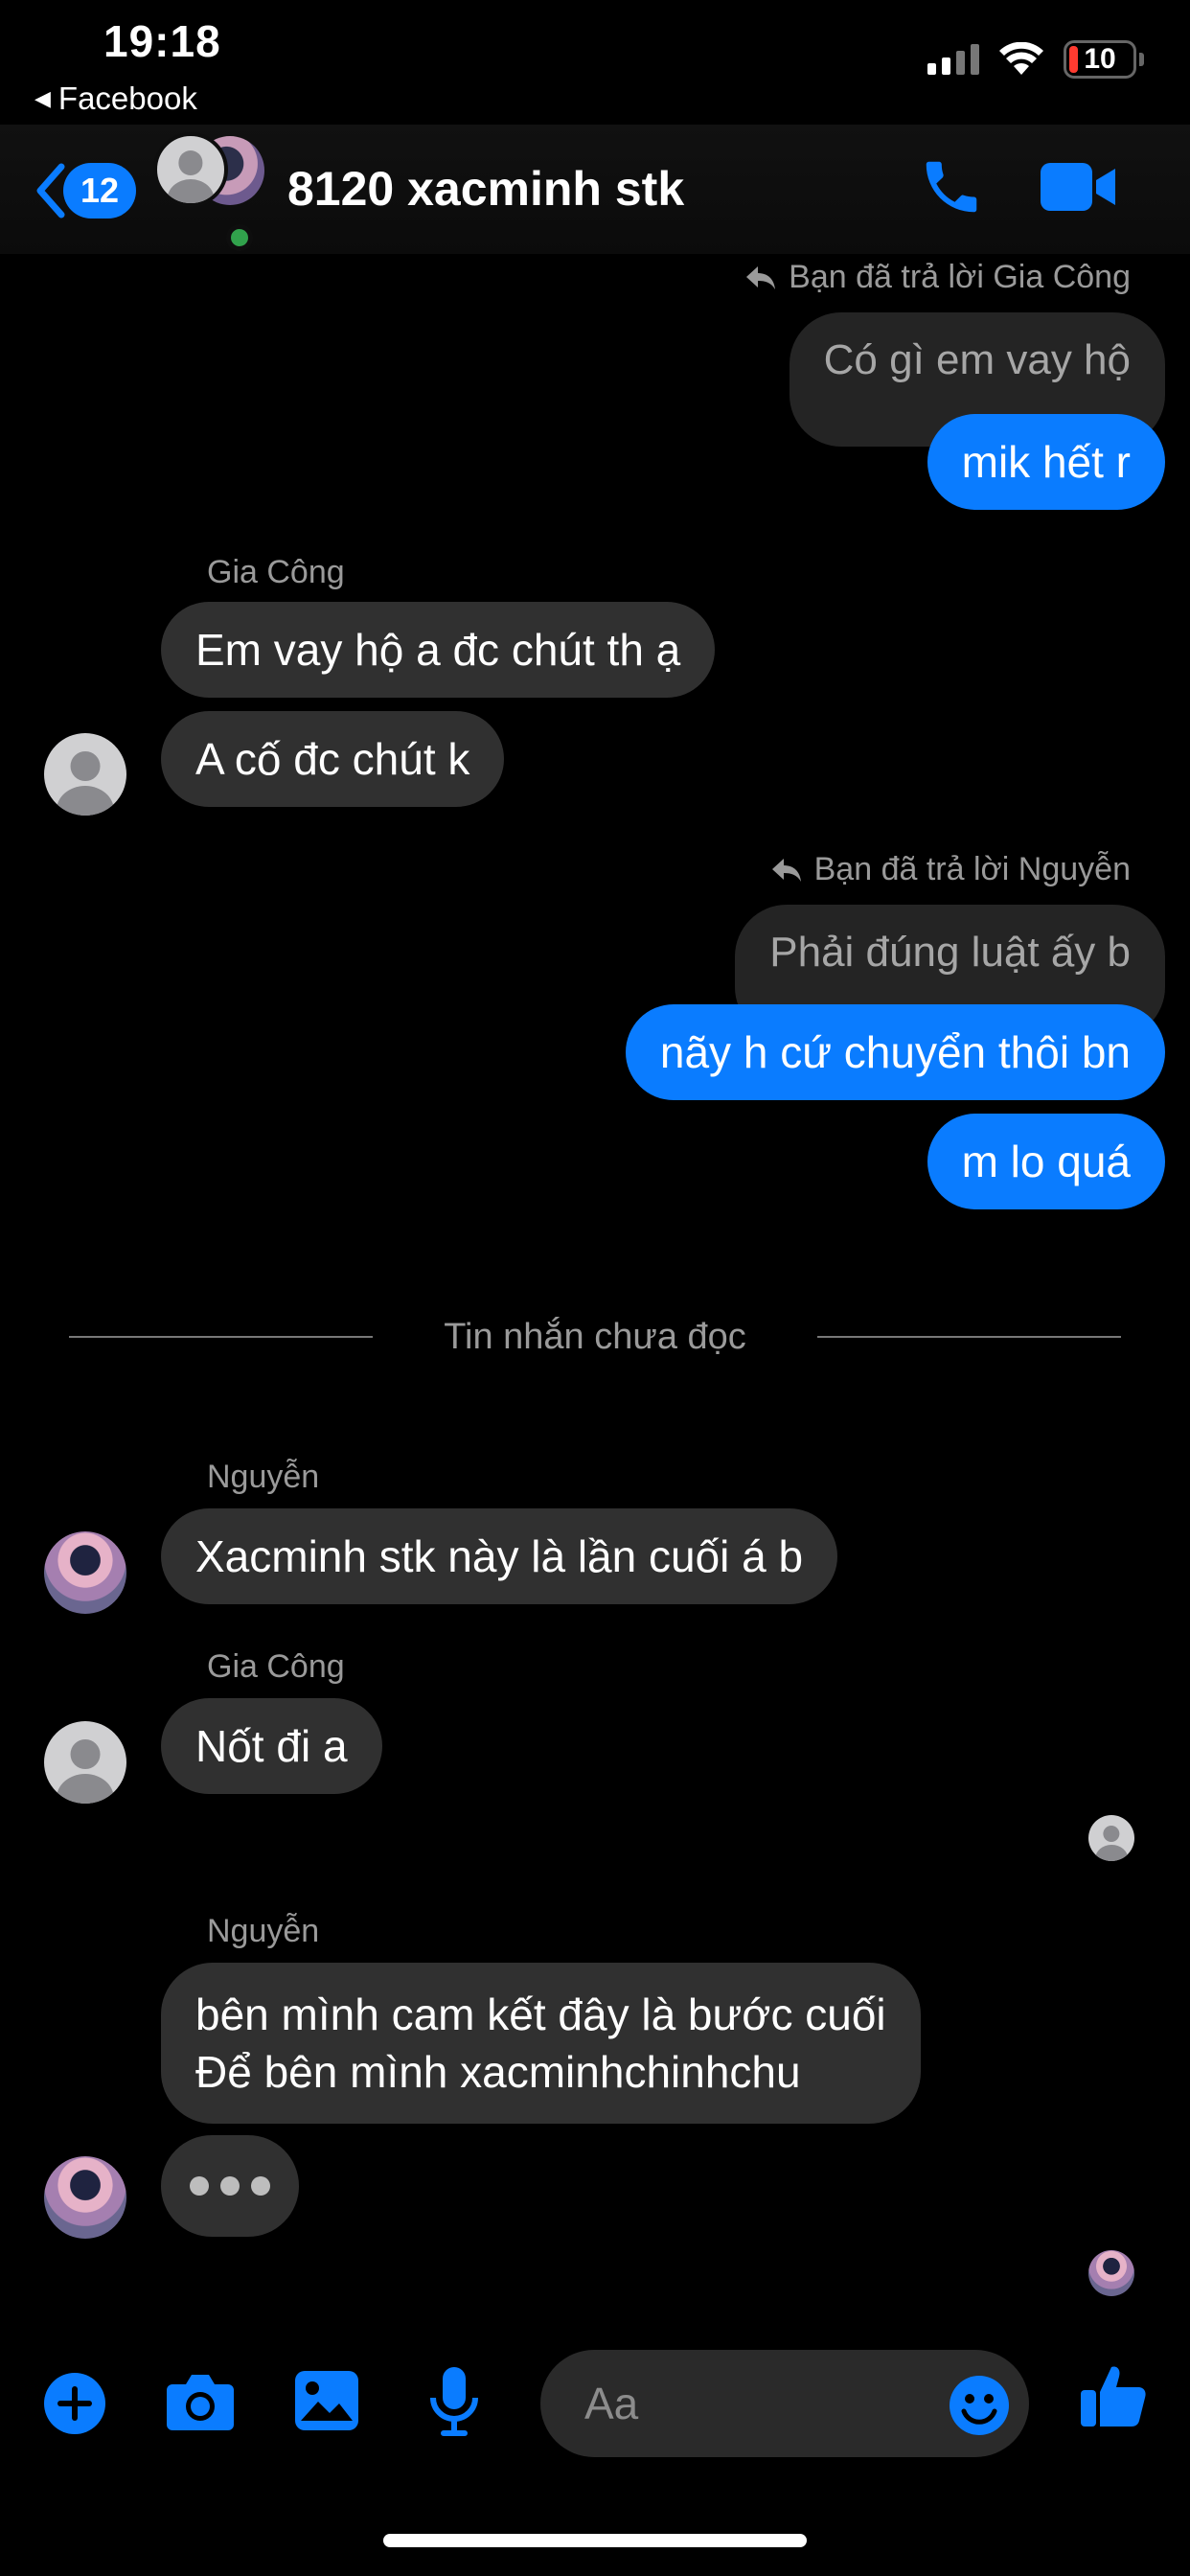 The height and width of the screenshot is (2576, 1190). What do you see at coordinates (595, 2540) in the screenshot?
I see `home-indicator` at bounding box center [595, 2540].